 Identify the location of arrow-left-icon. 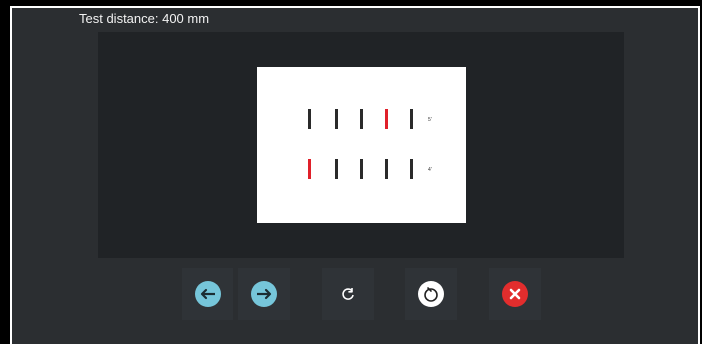
(207, 294).